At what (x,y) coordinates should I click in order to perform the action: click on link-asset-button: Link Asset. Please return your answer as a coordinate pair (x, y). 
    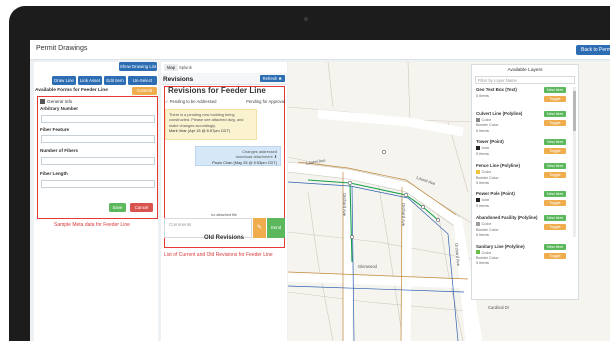
    Looking at the image, I should click on (90, 80).